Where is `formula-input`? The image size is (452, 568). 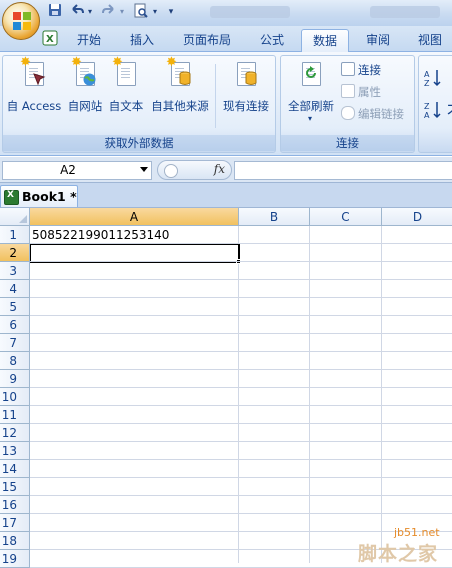
formula-input is located at coordinates (343, 170).